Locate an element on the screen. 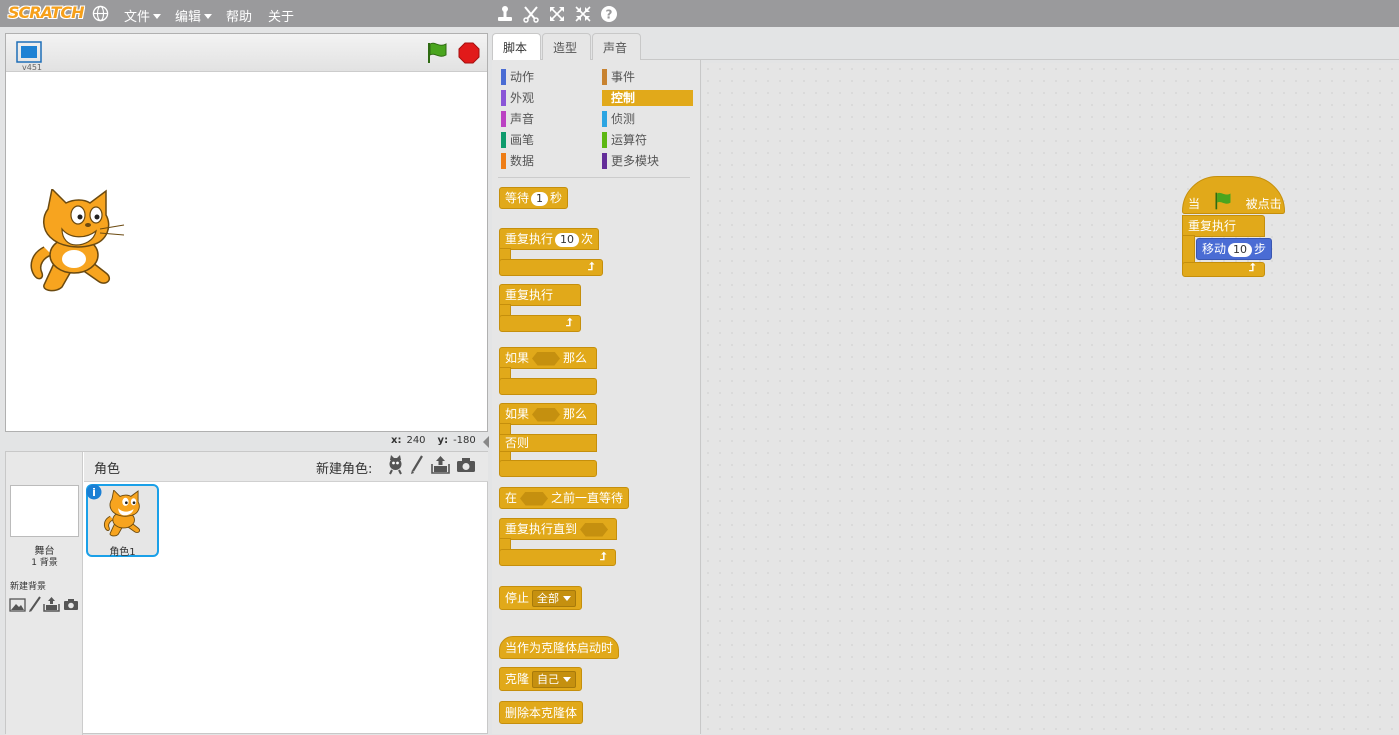  sprite-library-icon is located at coordinates (395, 465).